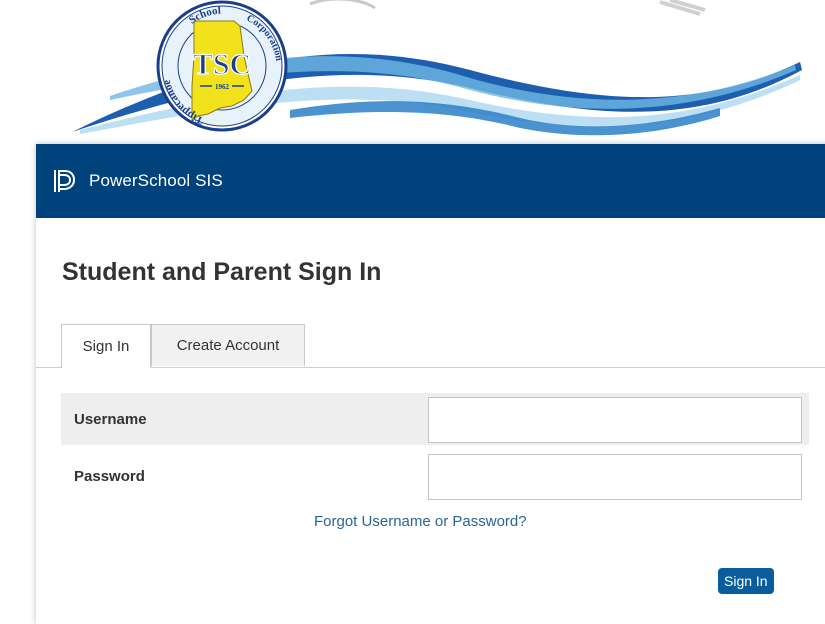 This screenshot has height=624, width=825. I want to click on sign-in-button: Sign In, so click(746, 581).